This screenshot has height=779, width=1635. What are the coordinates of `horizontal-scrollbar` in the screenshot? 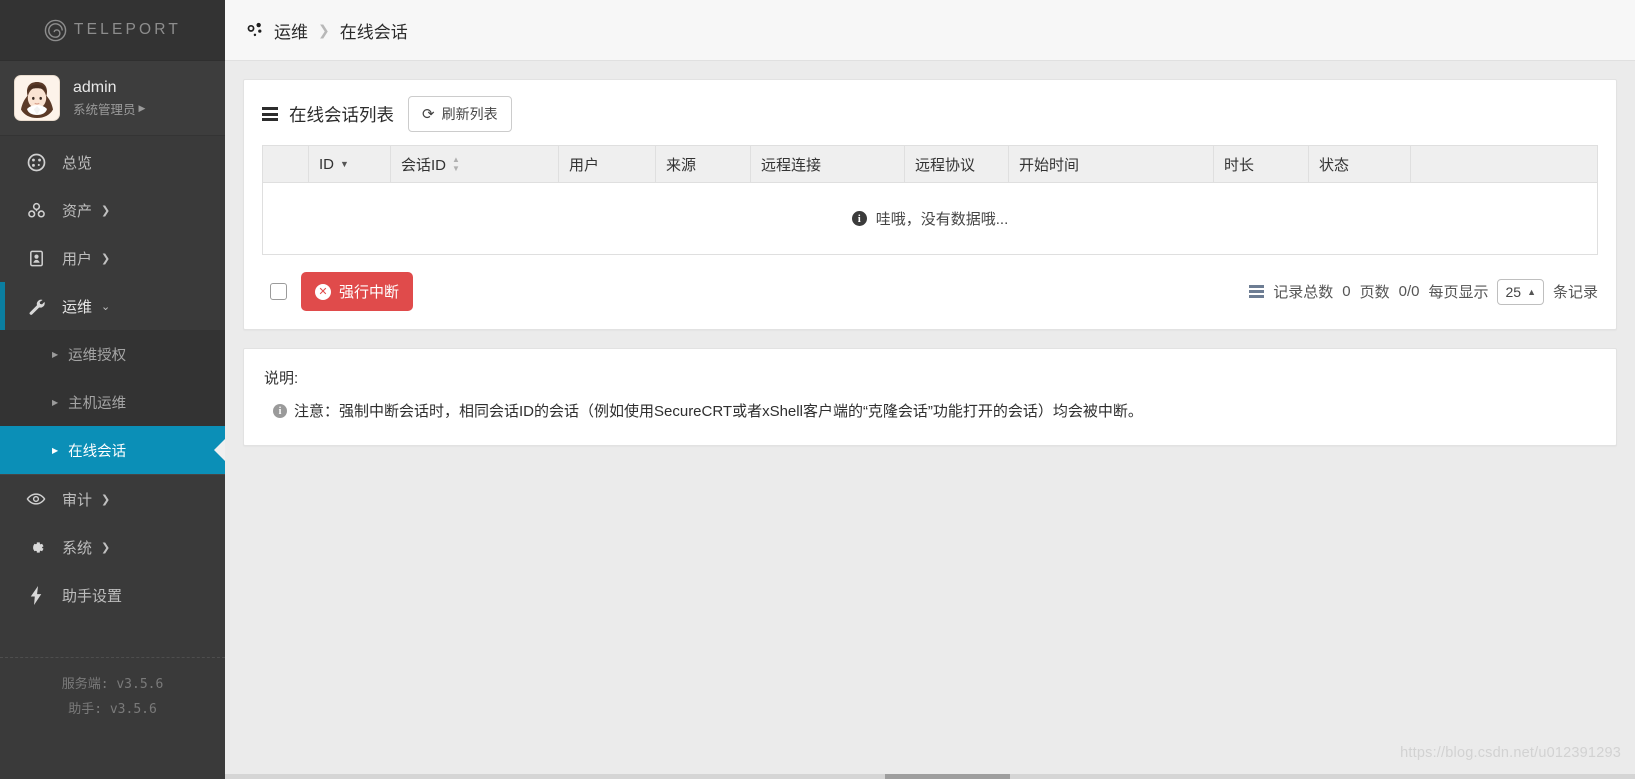 It's located at (930, 776).